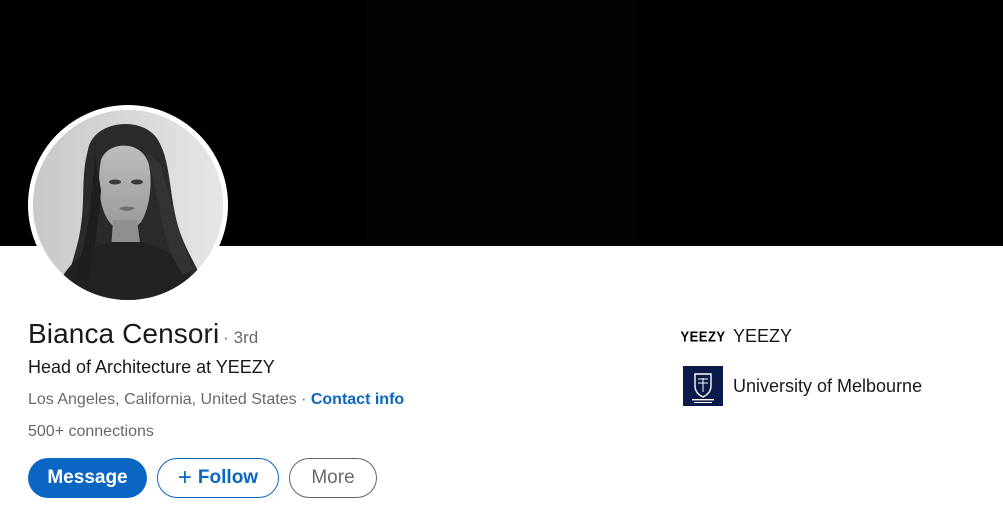  I want to click on university-crest-icon, so click(703, 386).